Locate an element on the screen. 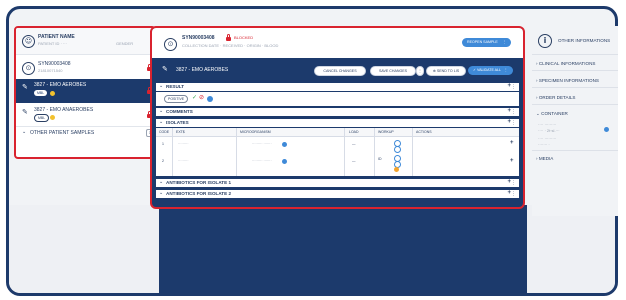  sidebar-item-order: › ORDER DETAILS is located at coordinates (555, 97).